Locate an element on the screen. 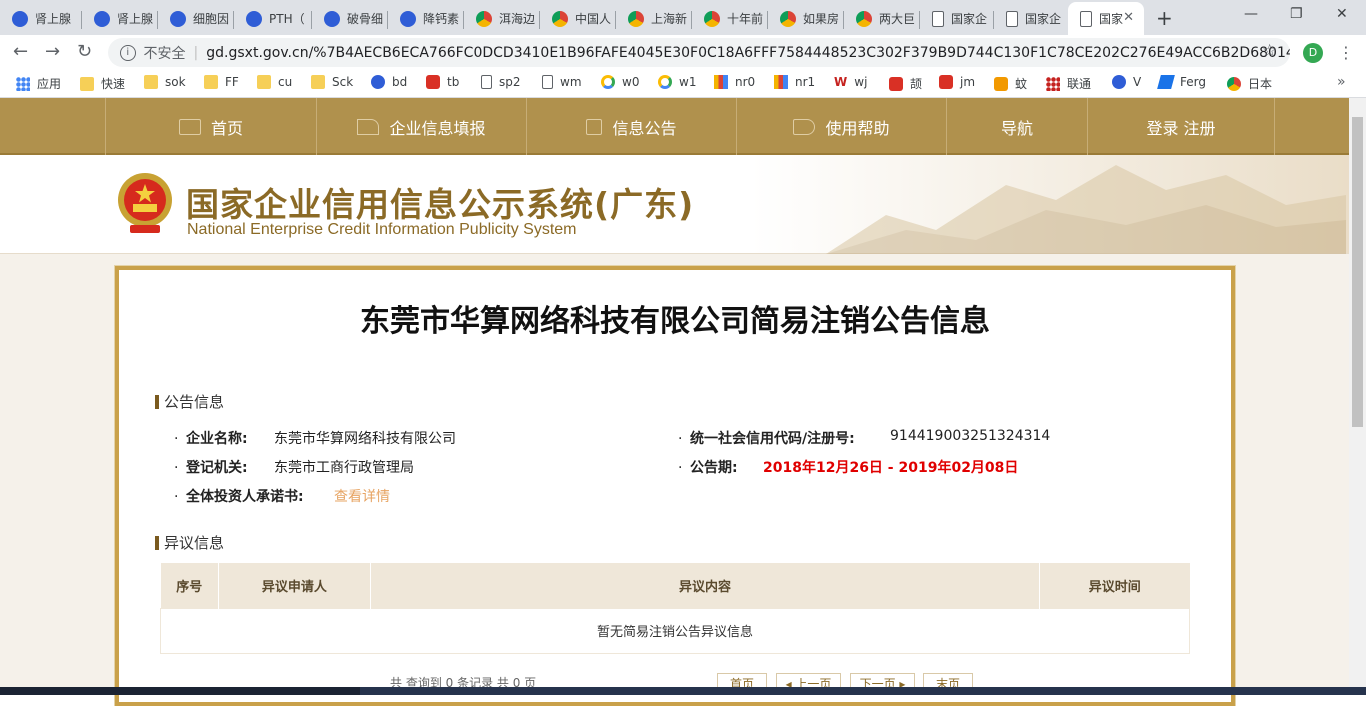  bookmark-item: 应用 is located at coordinates (38, 83).